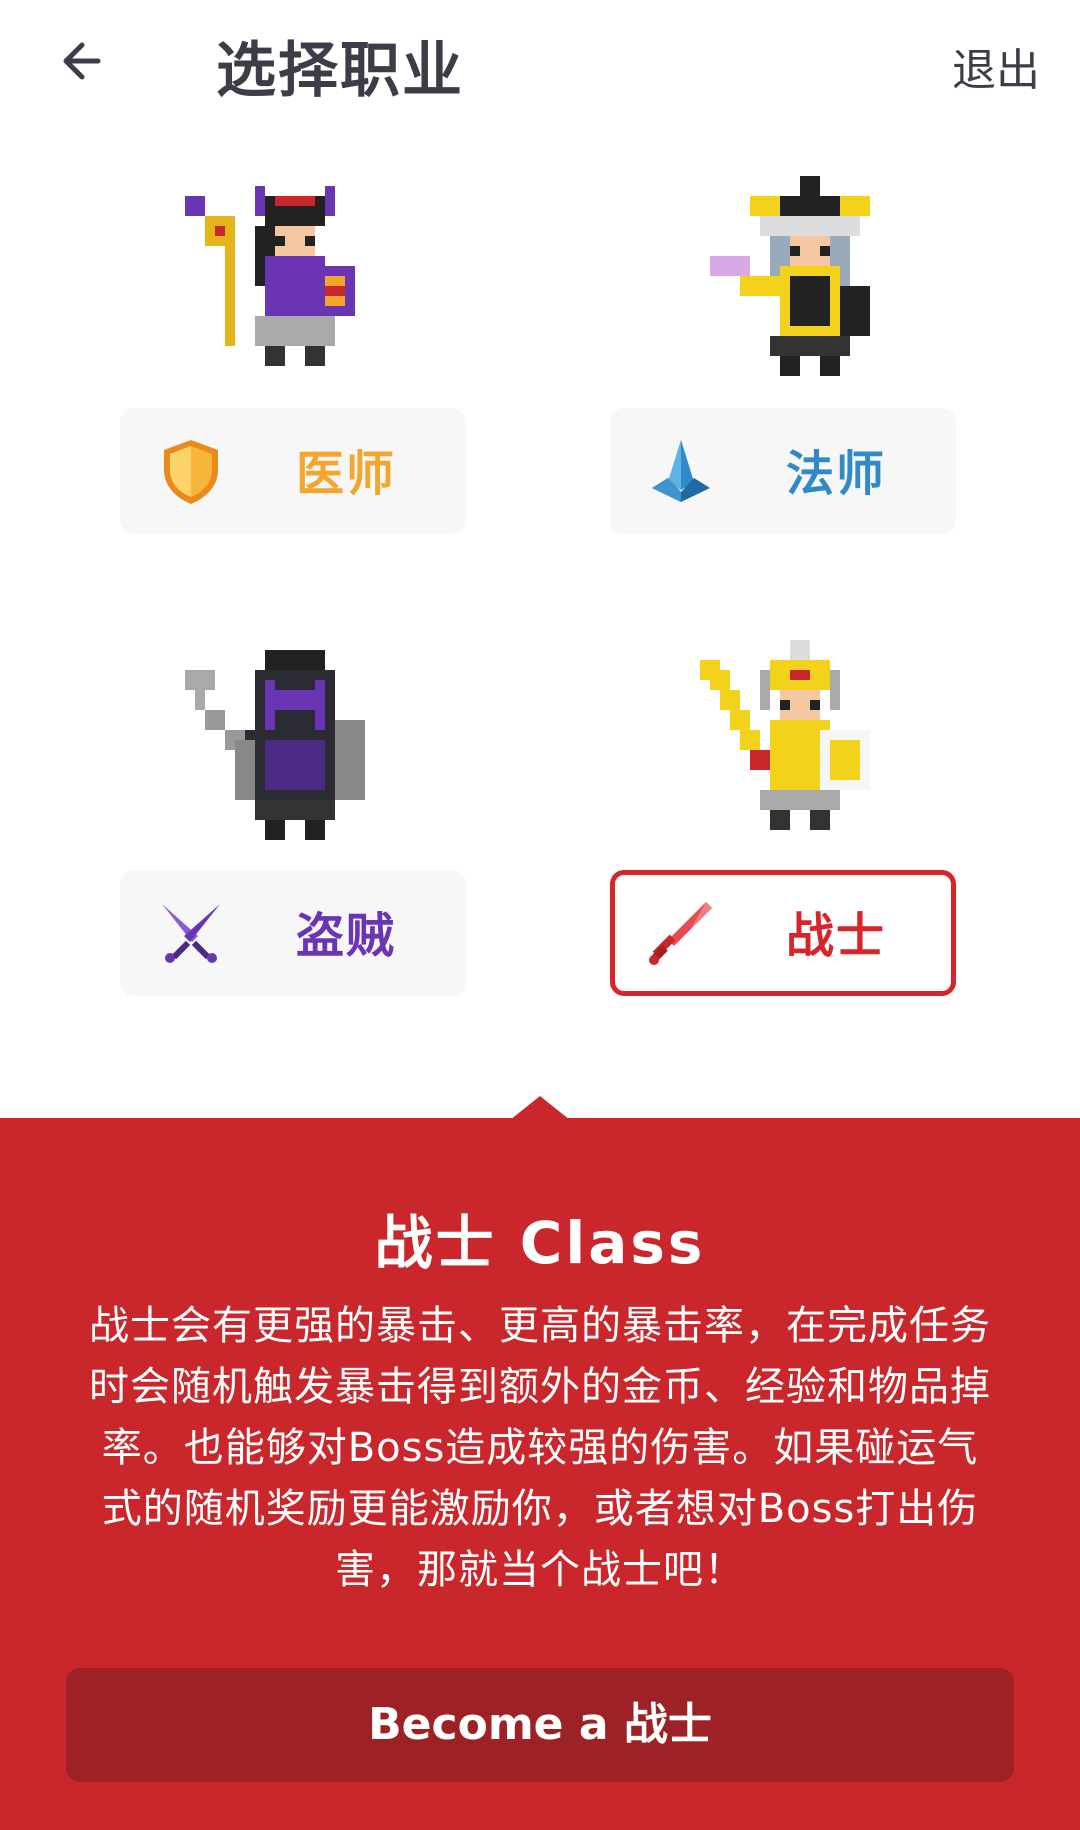 The width and height of the screenshot is (1080, 1830). Describe the element at coordinates (836, 936) in the screenshot. I see `class-label-warrior: 战士` at that location.